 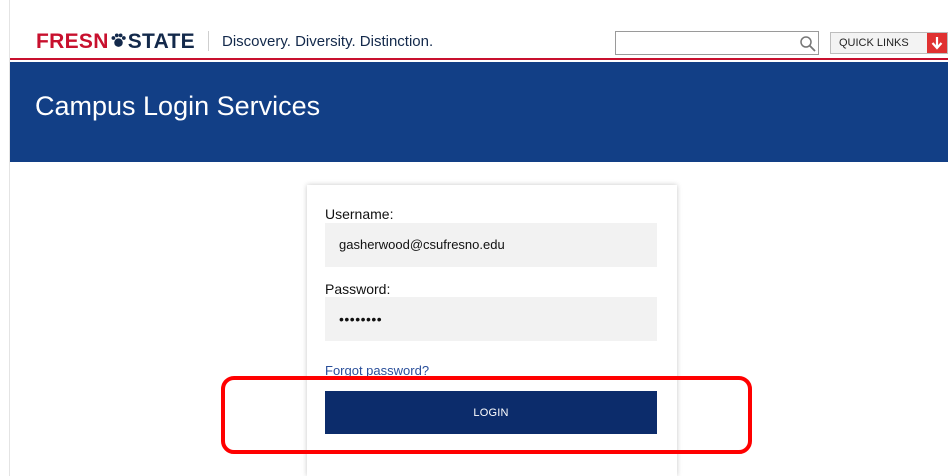 I want to click on password-field: ••••••••, so click(x=491, y=319).